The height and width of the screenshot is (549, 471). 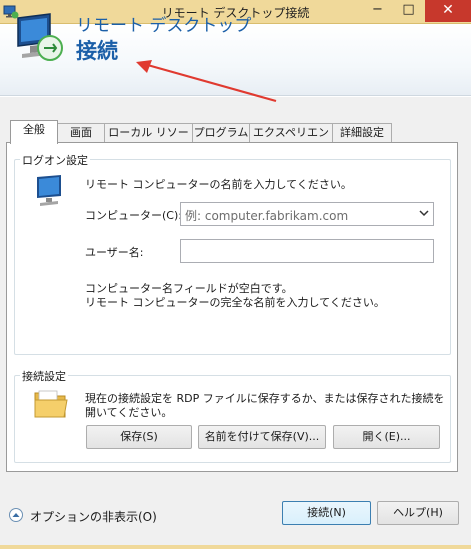 What do you see at coordinates (164, 26) in the screenshot?
I see `banner-subtitle: リモート デスクトップ` at bounding box center [164, 26].